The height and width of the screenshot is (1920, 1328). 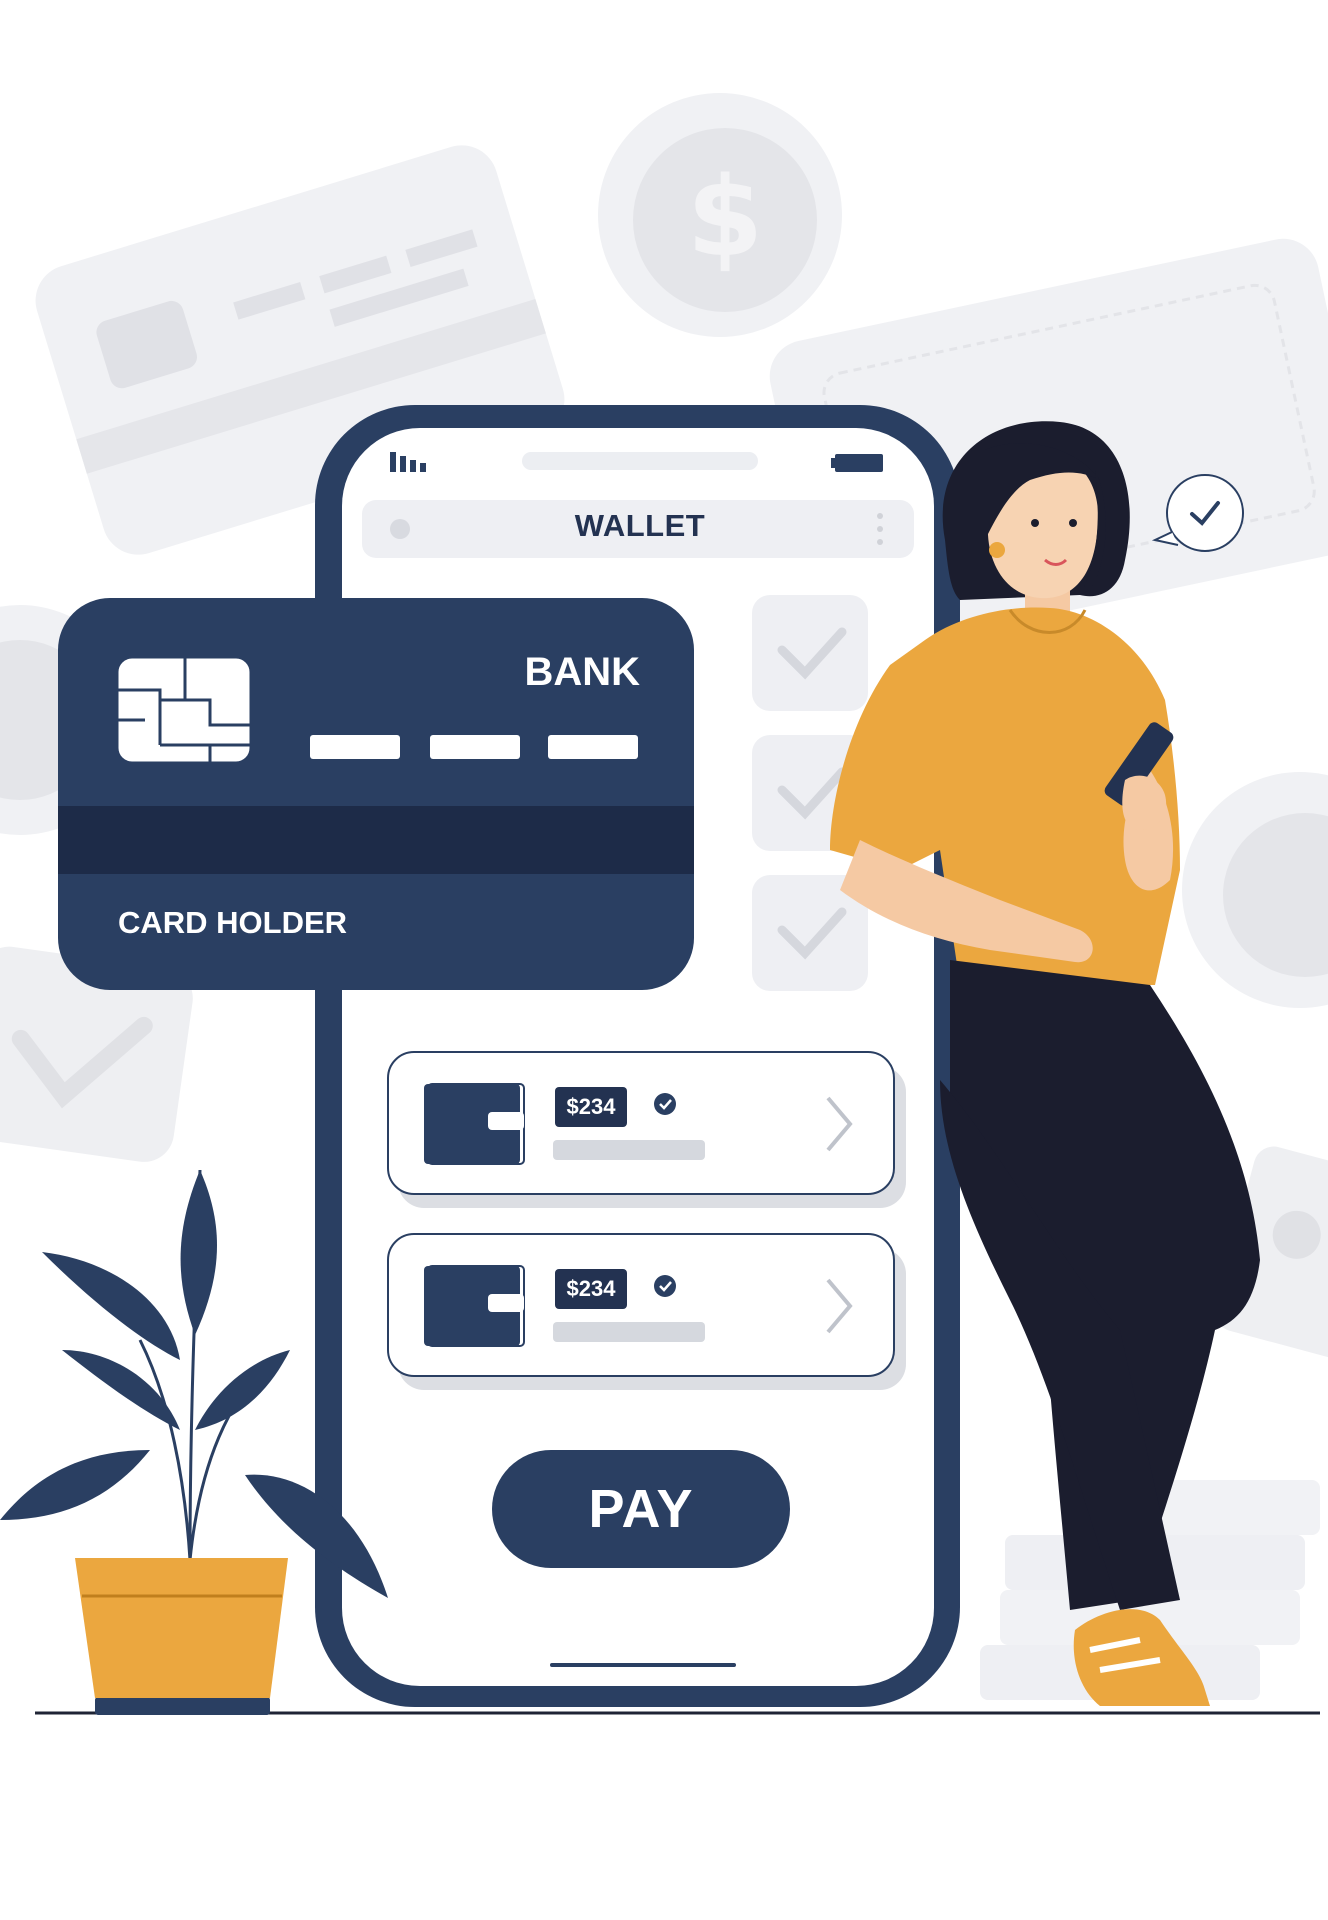 I want to click on shoe, so click(x=1141, y=1657).